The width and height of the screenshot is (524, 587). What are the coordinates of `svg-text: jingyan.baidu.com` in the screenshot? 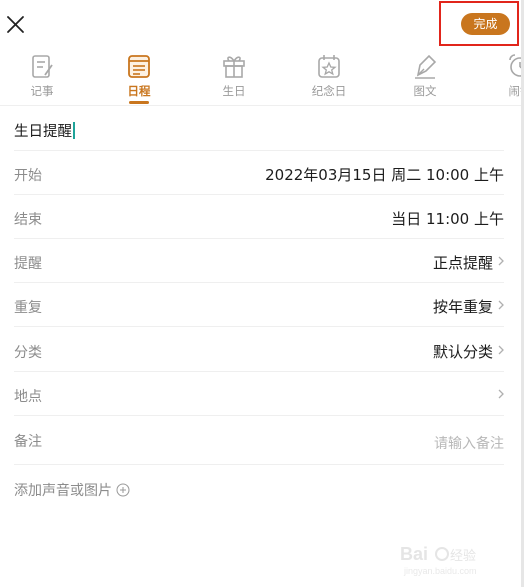 It's located at (440, 571).